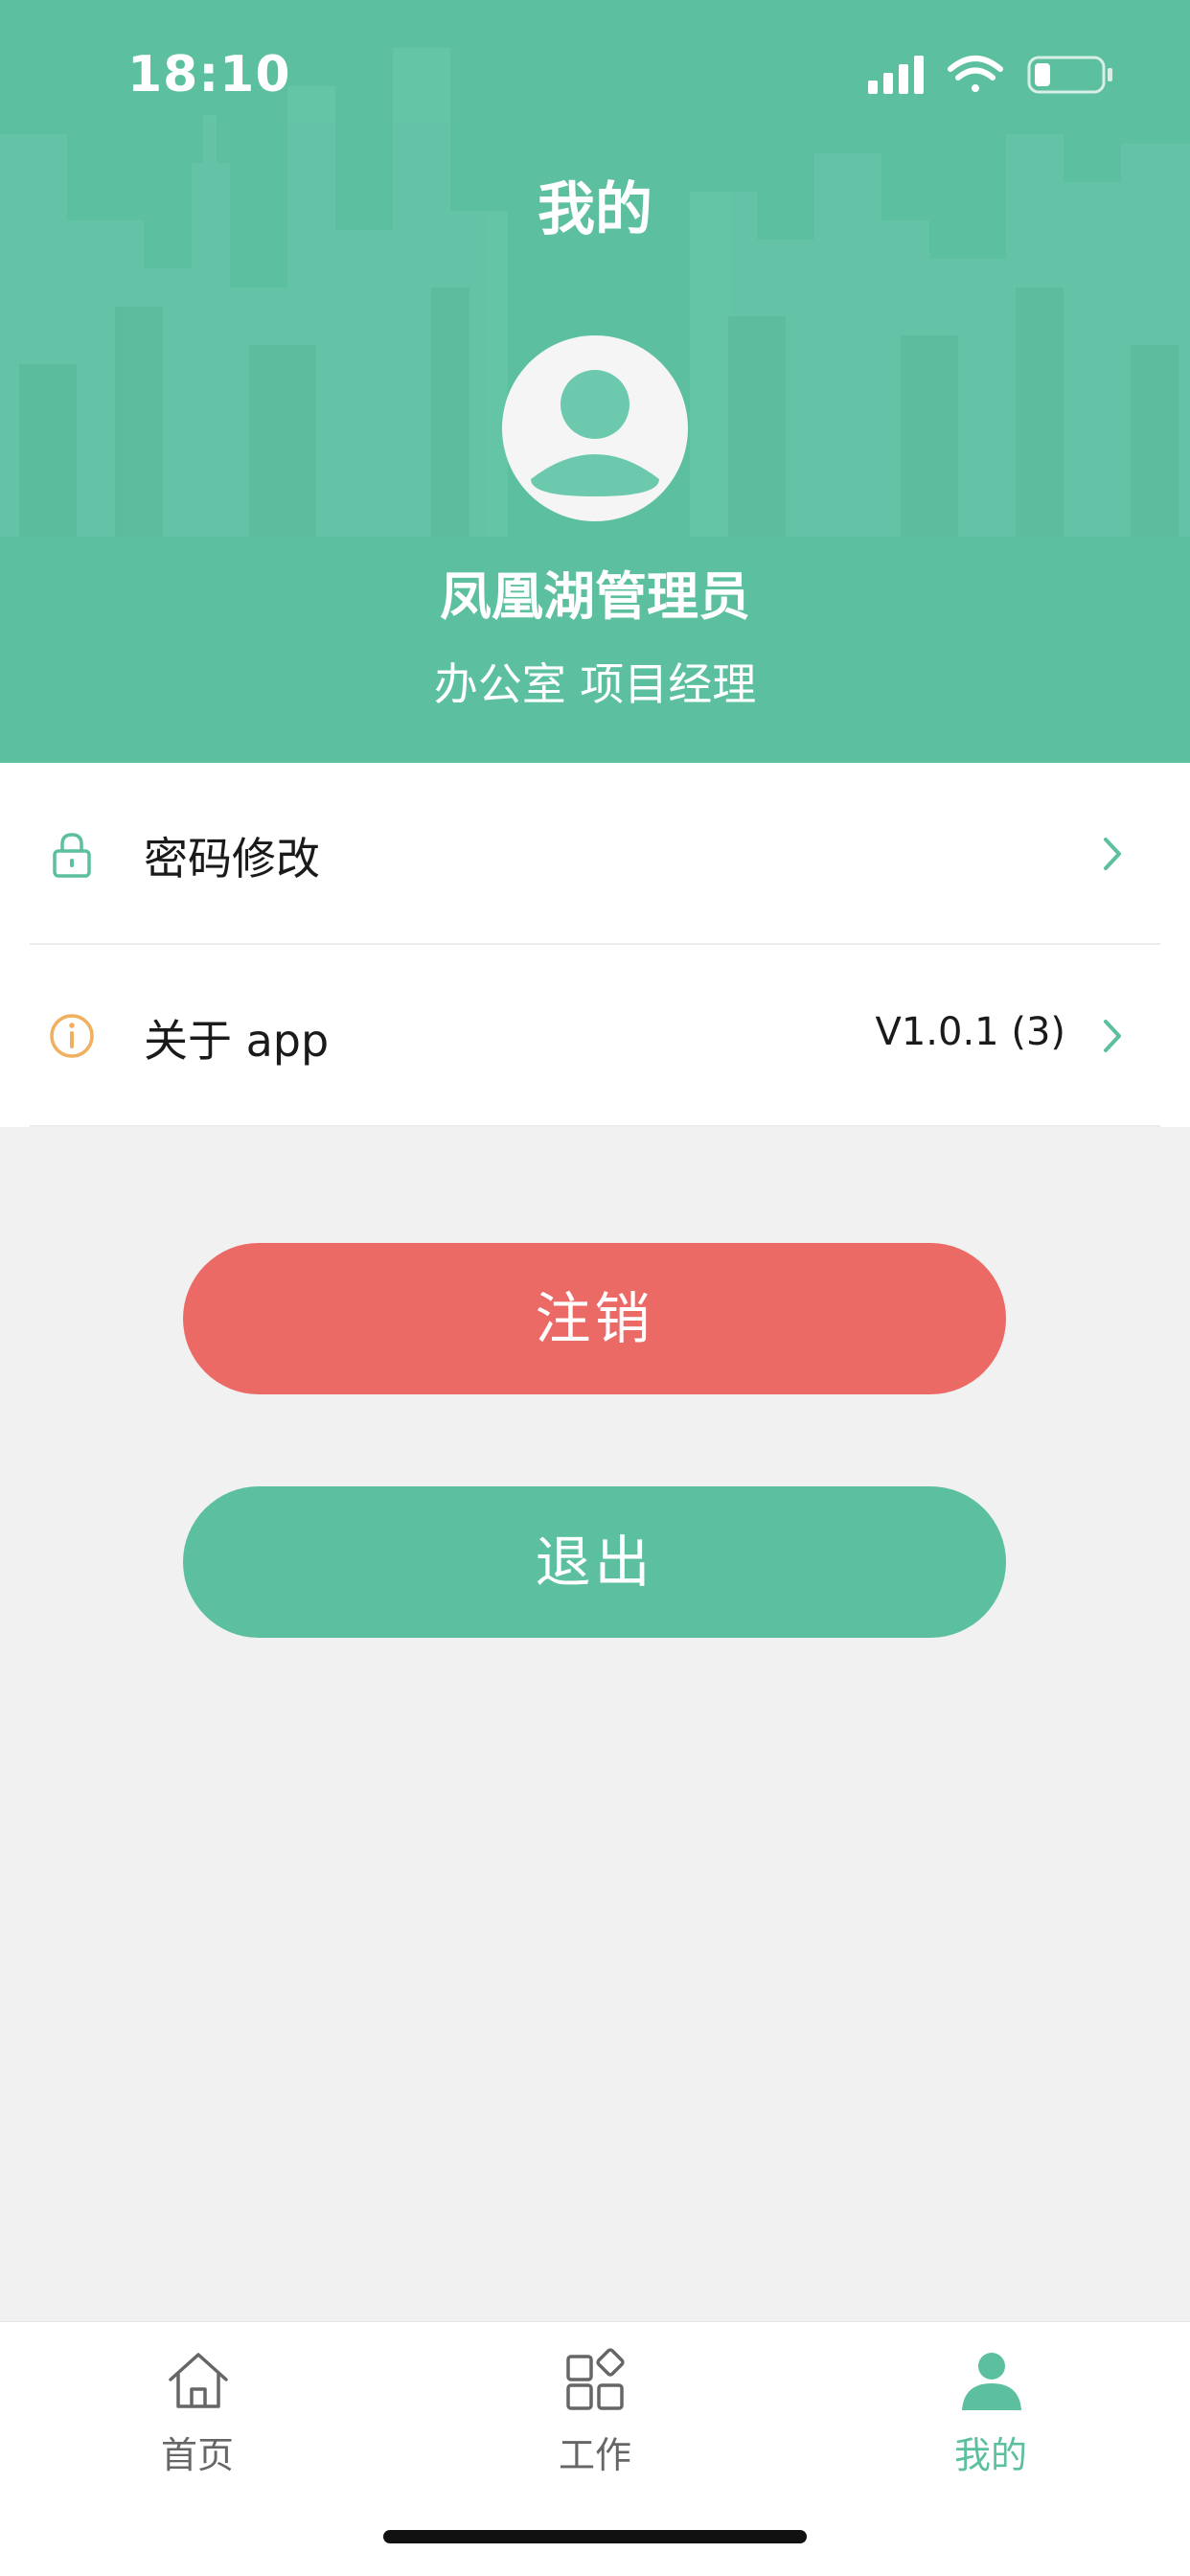 The width and height of the screenshot is (1190, 2576). What do you see at coordinates (595, 1036) in the screenshot?
I see `menu-item-about-app: 关于 app V1.0.1 (3)` at bounding box center [595, 1036].